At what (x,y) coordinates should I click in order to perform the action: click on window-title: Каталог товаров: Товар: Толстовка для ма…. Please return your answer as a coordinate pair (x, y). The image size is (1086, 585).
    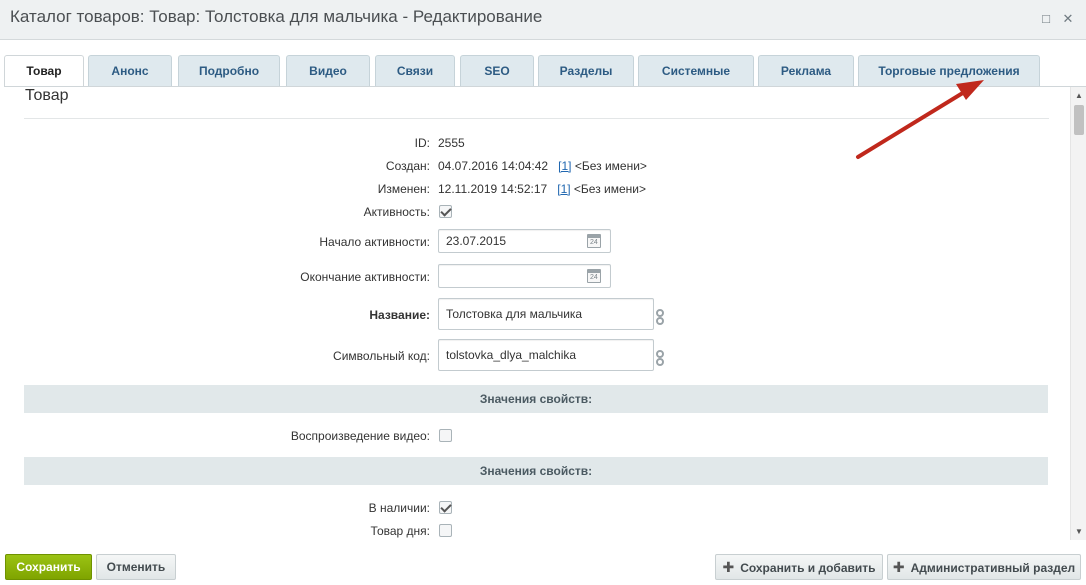
    Looking at the image, I should click on (276, 16).